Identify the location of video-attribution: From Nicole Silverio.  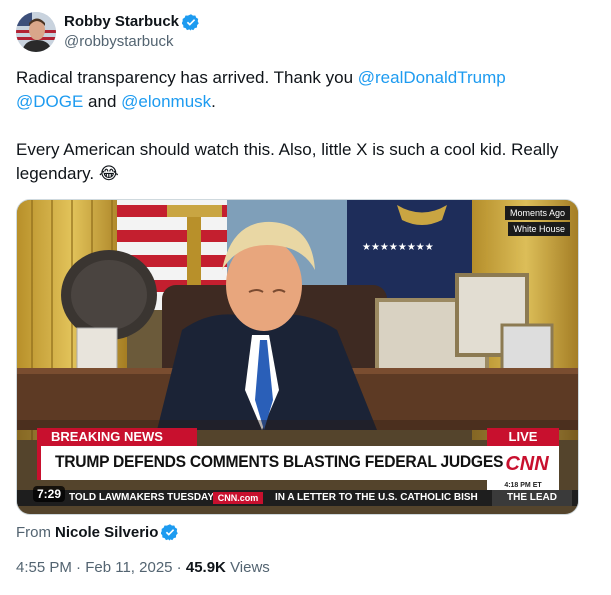
(97, 532).